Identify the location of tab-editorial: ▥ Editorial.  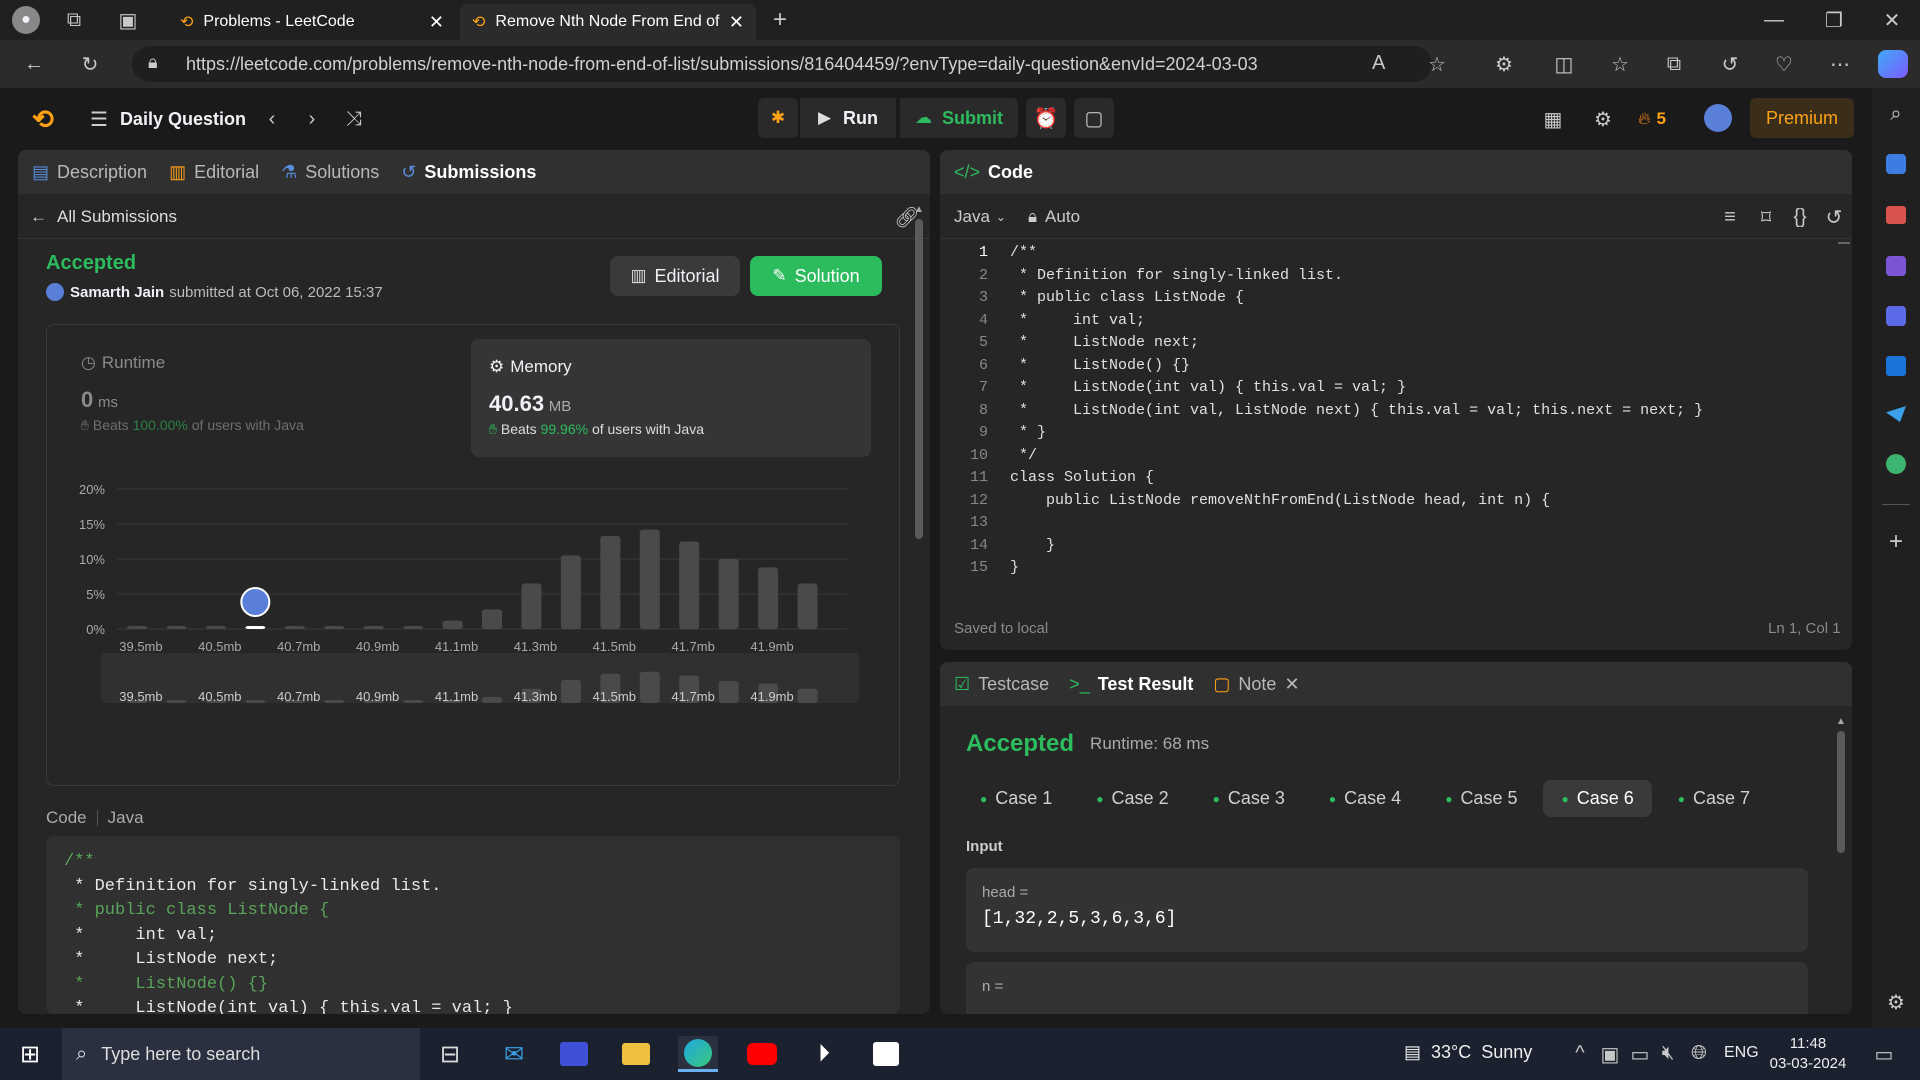
(214, 172).